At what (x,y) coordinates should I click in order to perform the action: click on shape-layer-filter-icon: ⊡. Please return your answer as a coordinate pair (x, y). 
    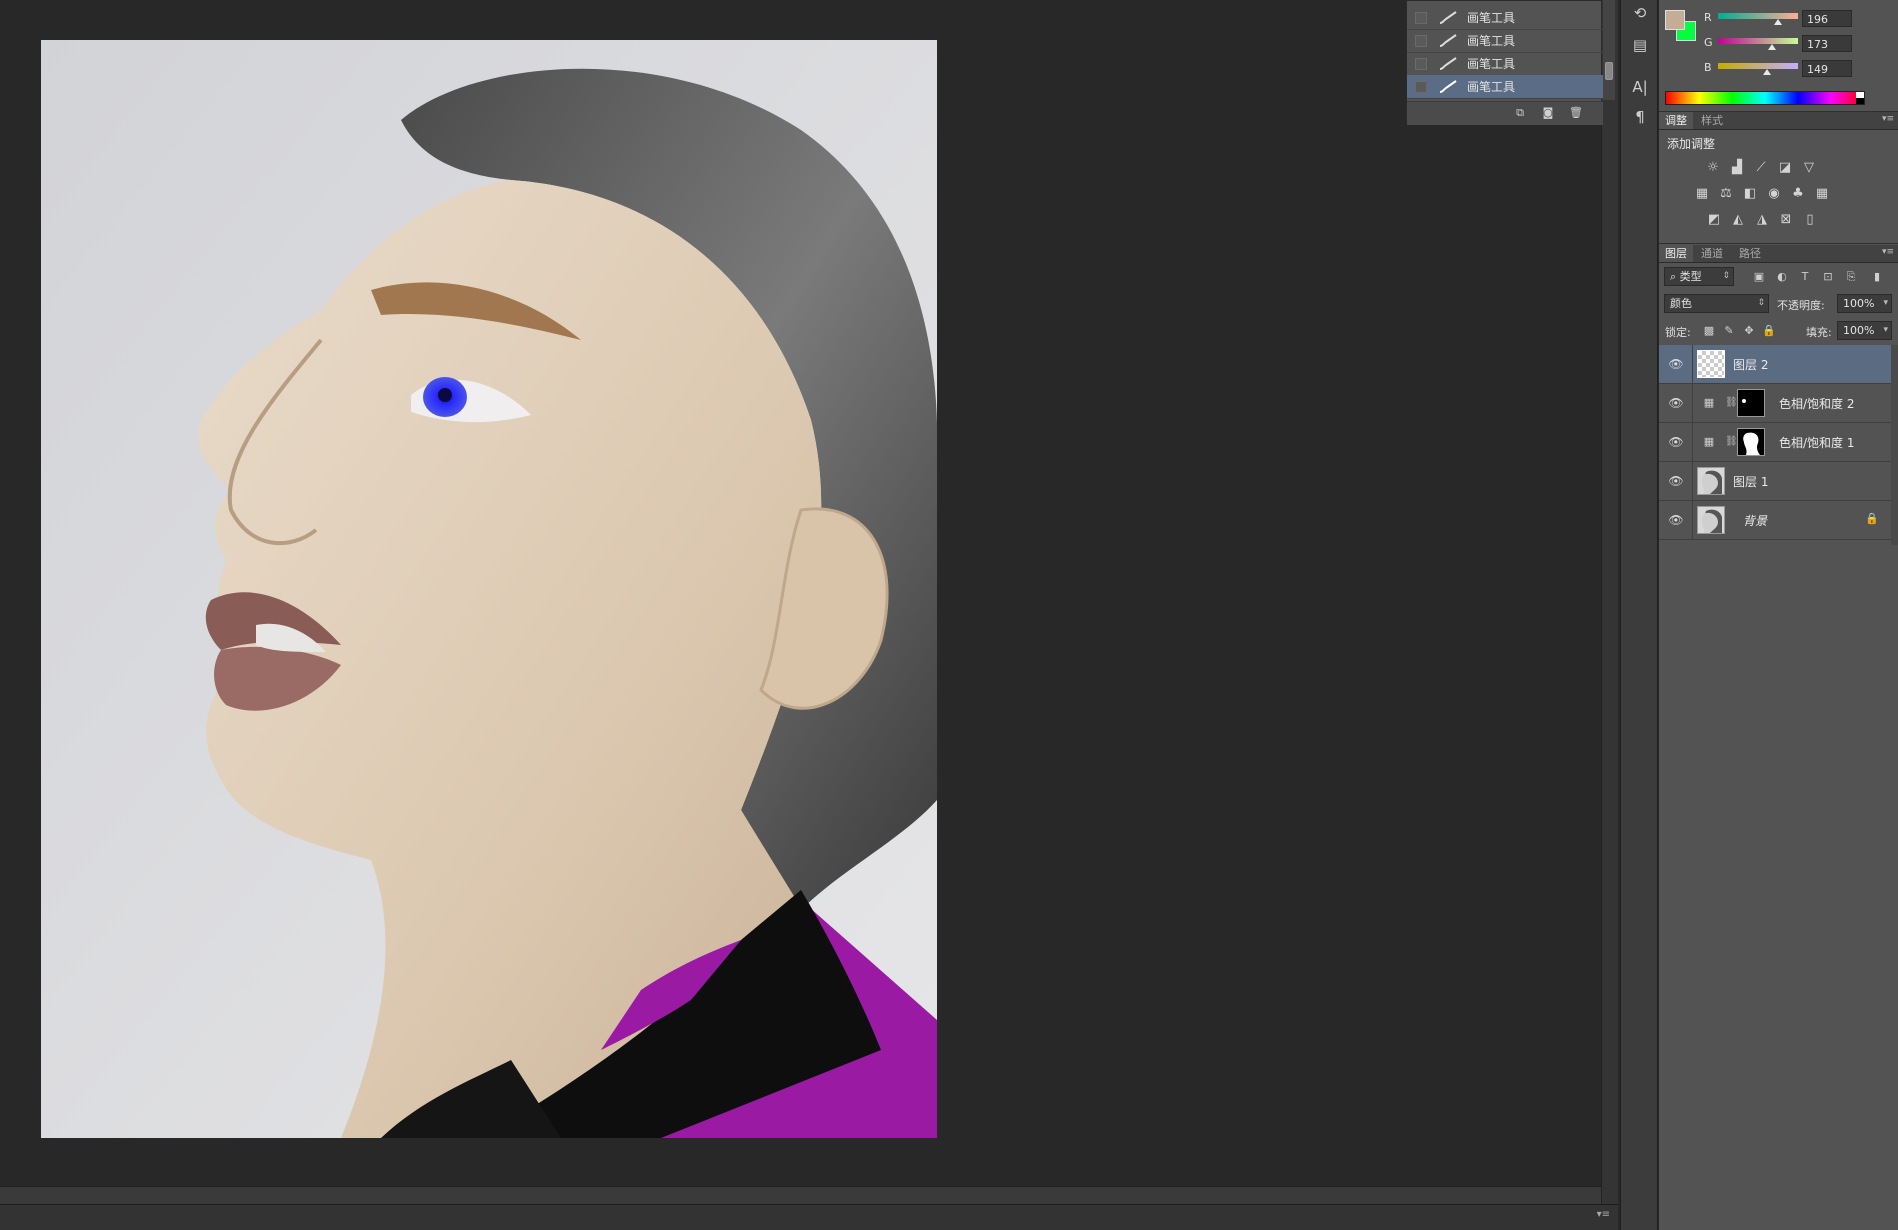
    Looking at the image, I should click on (1828, 277).